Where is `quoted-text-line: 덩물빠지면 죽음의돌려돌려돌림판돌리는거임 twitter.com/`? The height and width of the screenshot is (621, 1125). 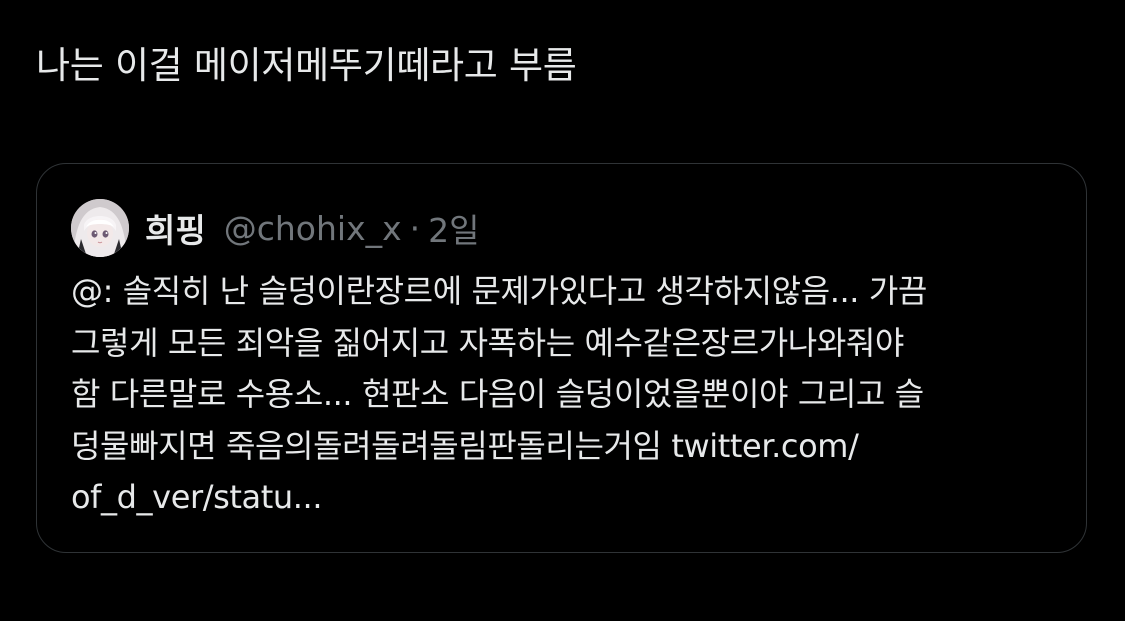
quoted-text-line: 덩물빠지면 죽음의돌려돌려돌림판돌리는거임 twitter.com/ is located at coordinates (465, 445).